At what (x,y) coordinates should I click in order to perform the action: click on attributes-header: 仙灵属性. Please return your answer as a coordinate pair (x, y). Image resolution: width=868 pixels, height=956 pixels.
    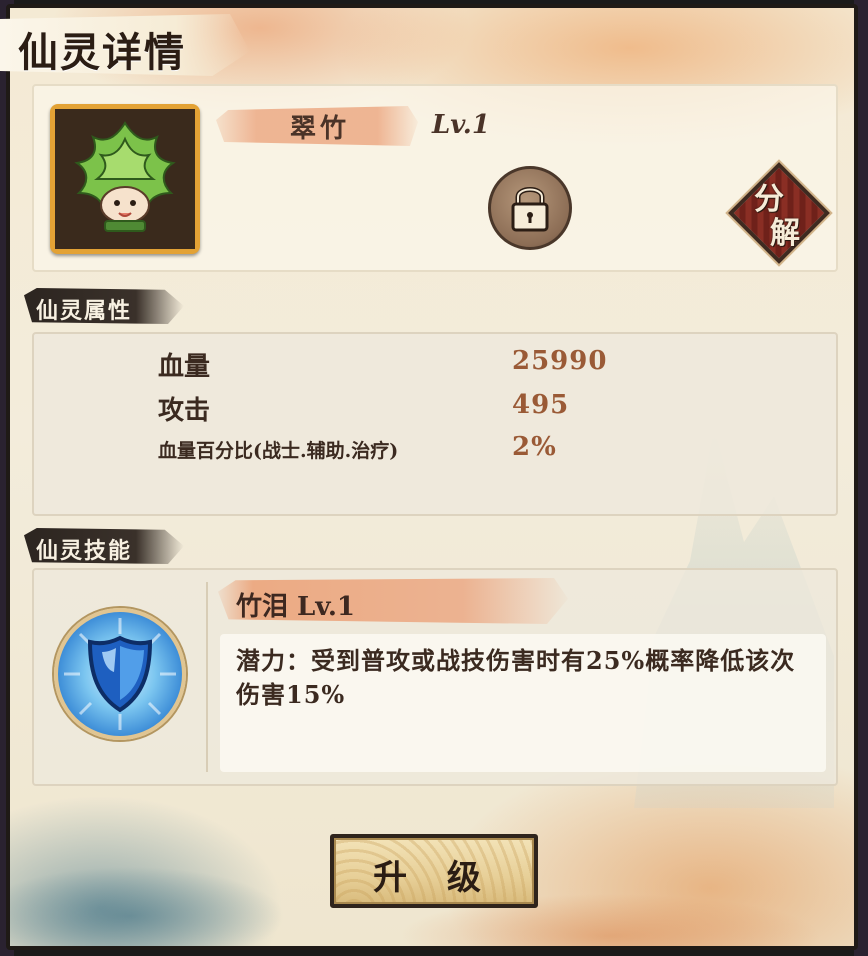
    Looking at the image, I should click on (84, 311).